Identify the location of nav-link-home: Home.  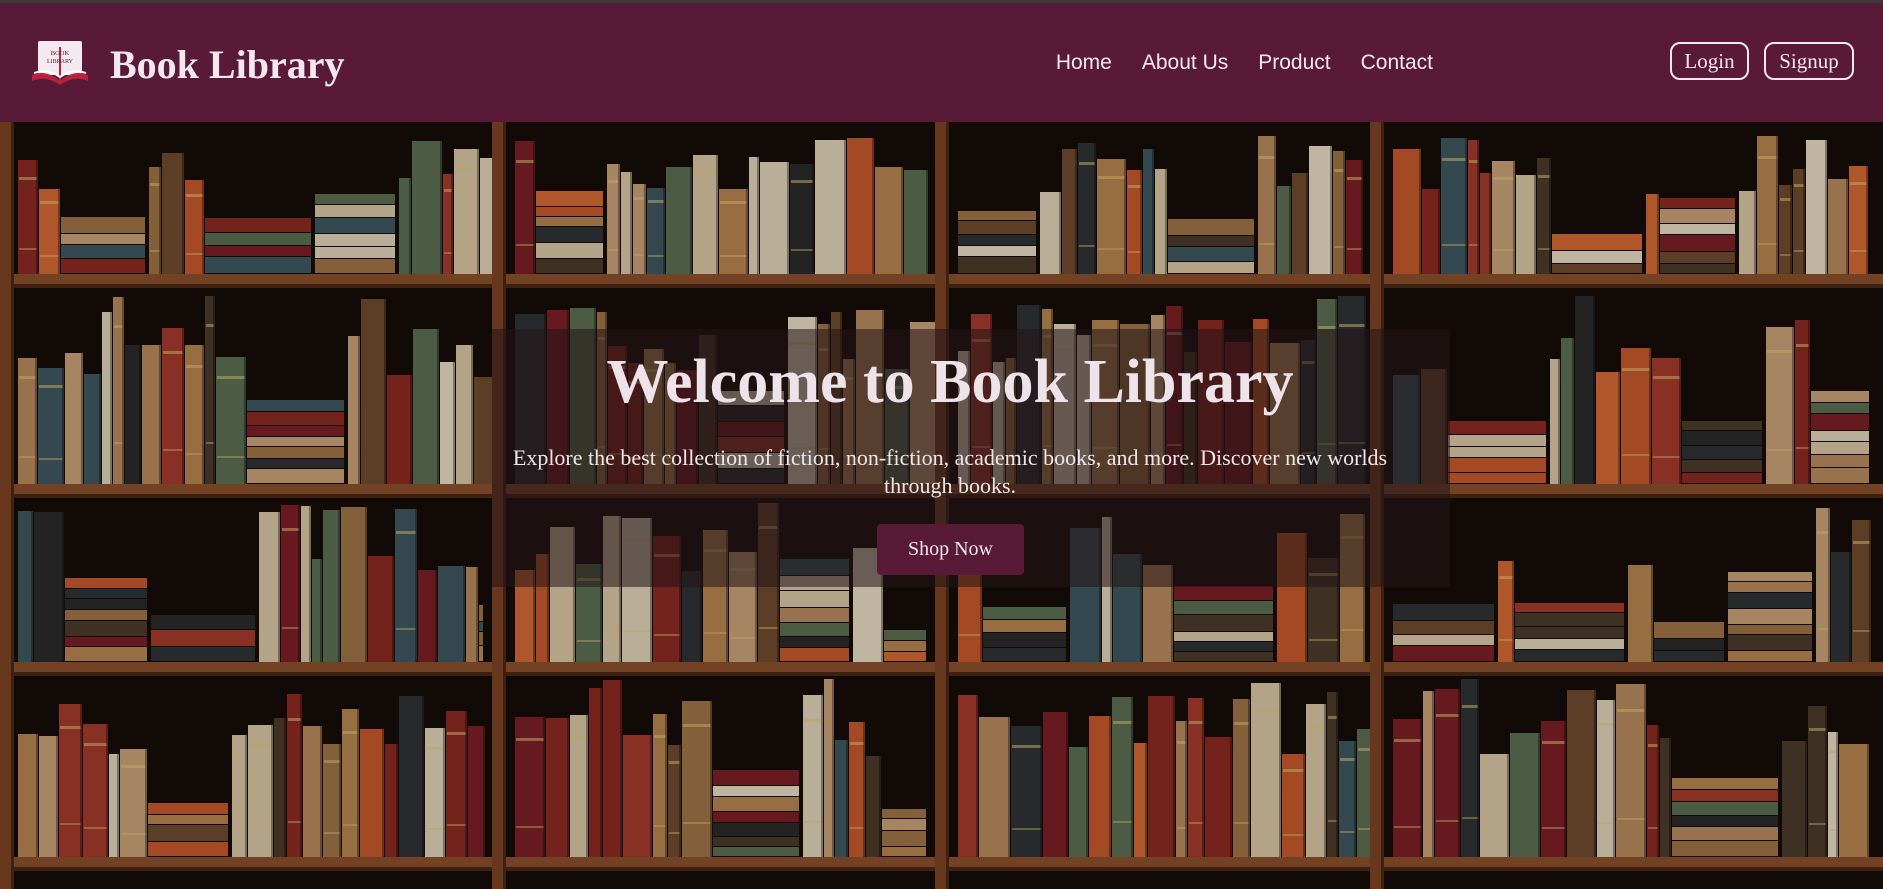
(1084, 63).